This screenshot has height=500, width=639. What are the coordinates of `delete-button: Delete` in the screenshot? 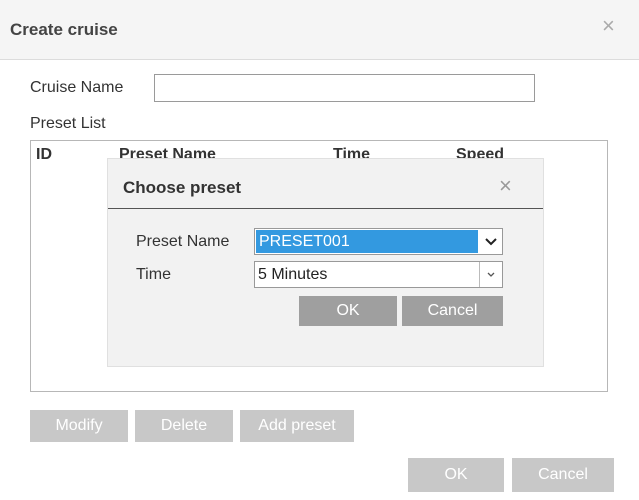 It's located at (184, 426).